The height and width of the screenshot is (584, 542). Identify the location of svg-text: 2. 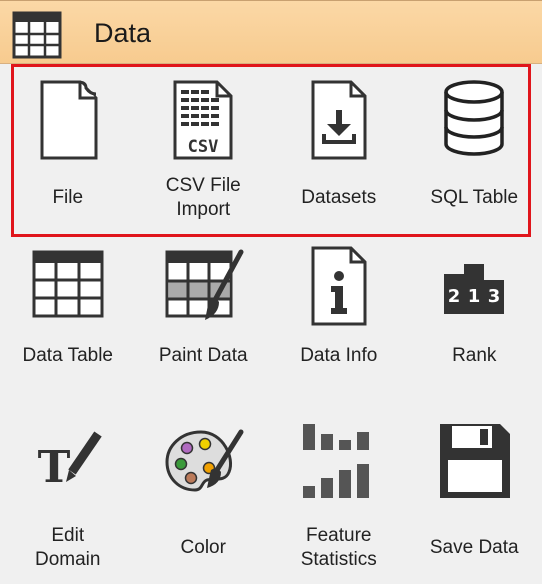
(454, 296).